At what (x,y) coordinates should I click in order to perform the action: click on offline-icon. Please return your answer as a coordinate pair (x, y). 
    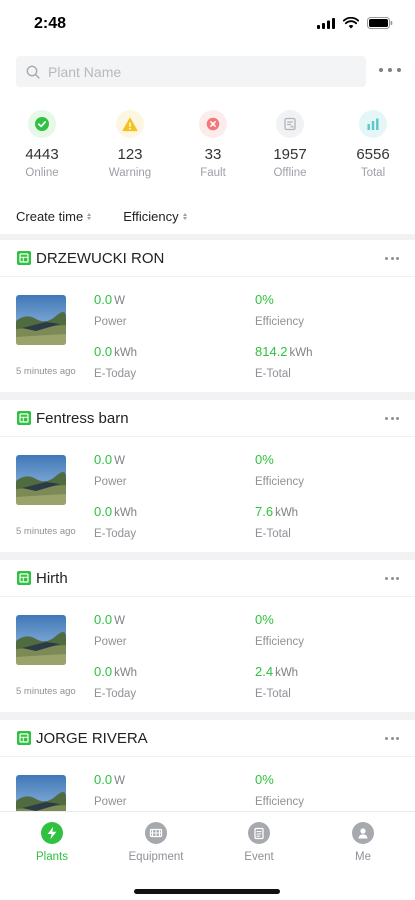
    Looking at the image, I should click on (290, 124).